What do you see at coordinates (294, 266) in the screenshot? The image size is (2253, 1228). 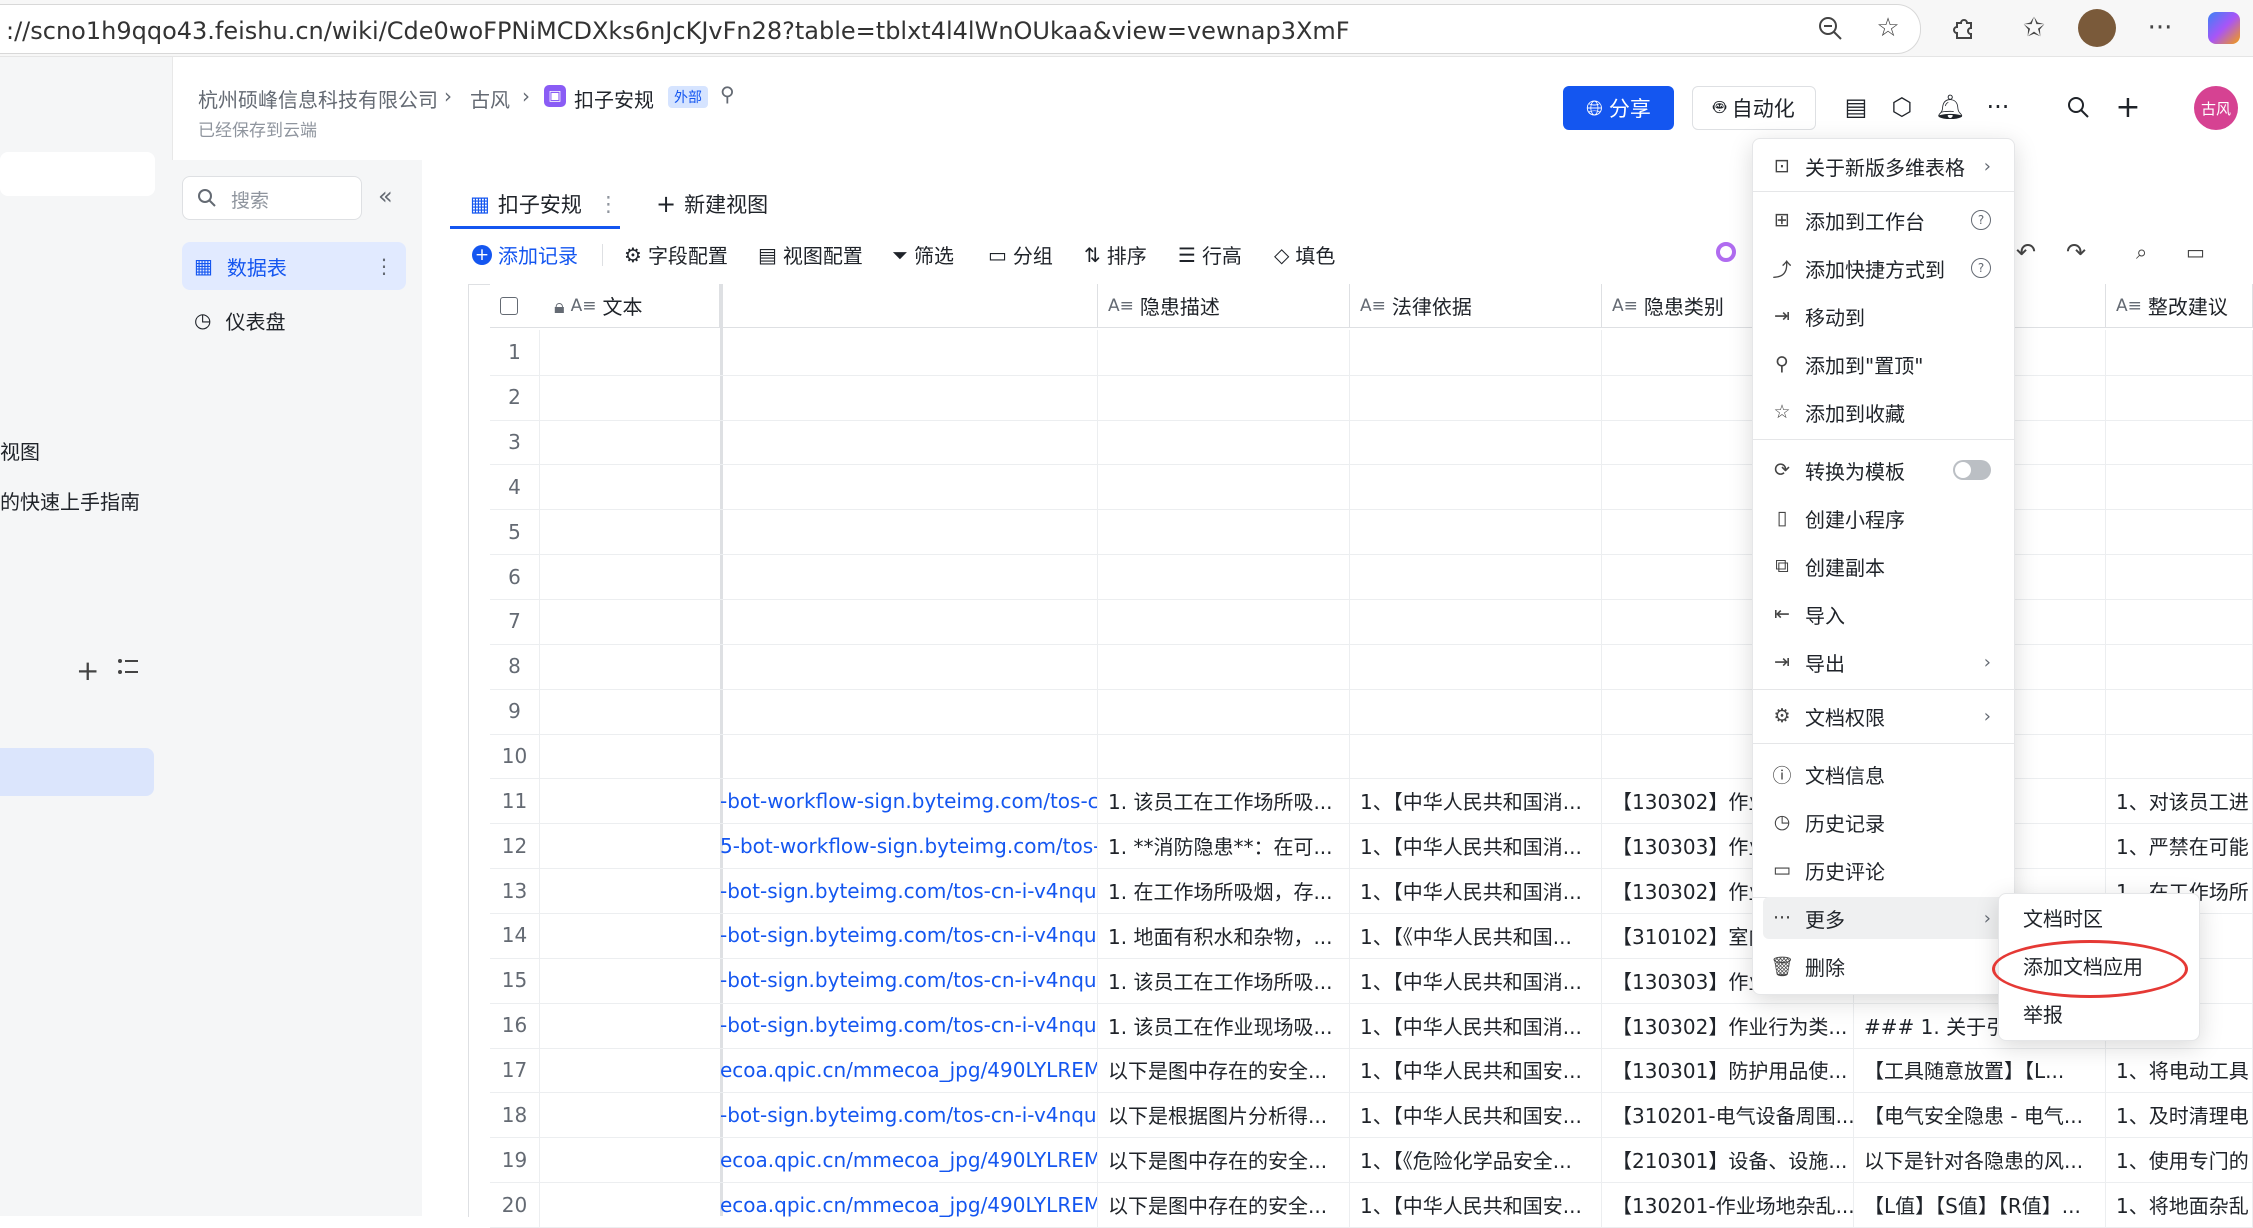 I see `sidebar-item-table: ▦ 数据表 ⋮` at bounding box center [294, 266].